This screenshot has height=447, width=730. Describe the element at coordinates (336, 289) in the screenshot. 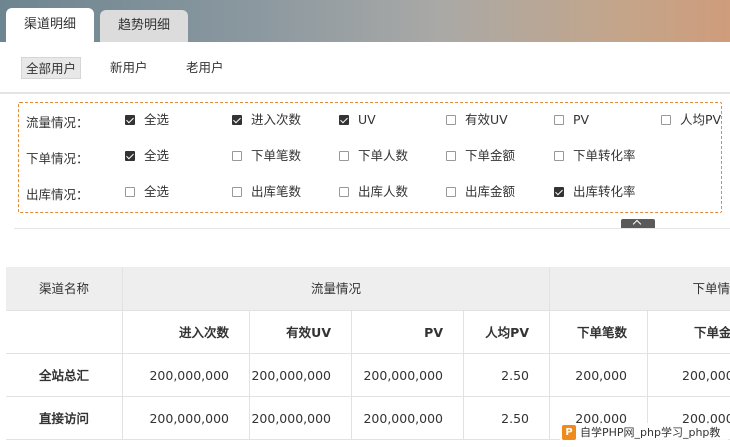

I see `header-group-traffic: 流量情况` at that location.